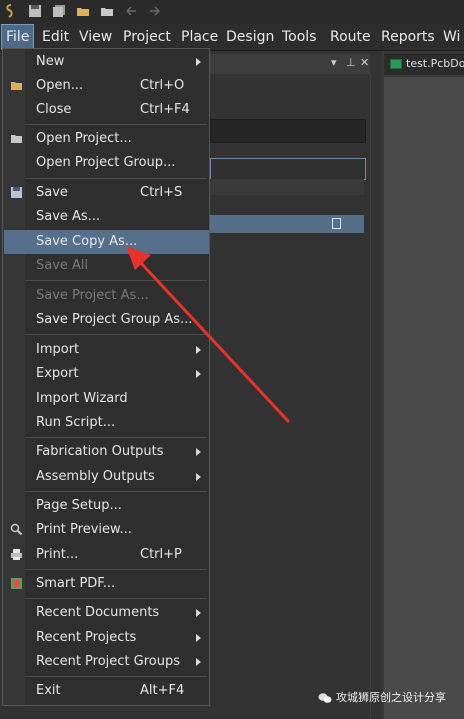 The image size is (464, 719). I want to click on wechat-icon, so click(325, 698).